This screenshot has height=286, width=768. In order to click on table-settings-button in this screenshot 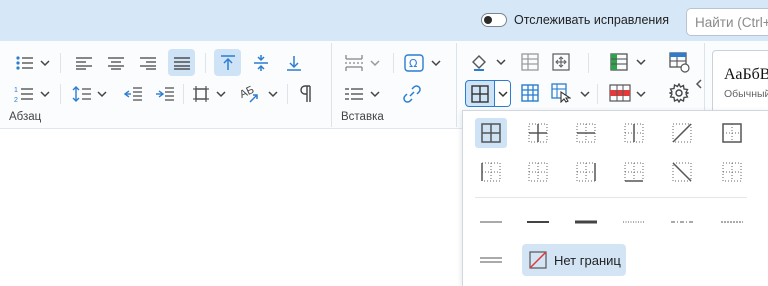, I will do `click(679, 62)`.